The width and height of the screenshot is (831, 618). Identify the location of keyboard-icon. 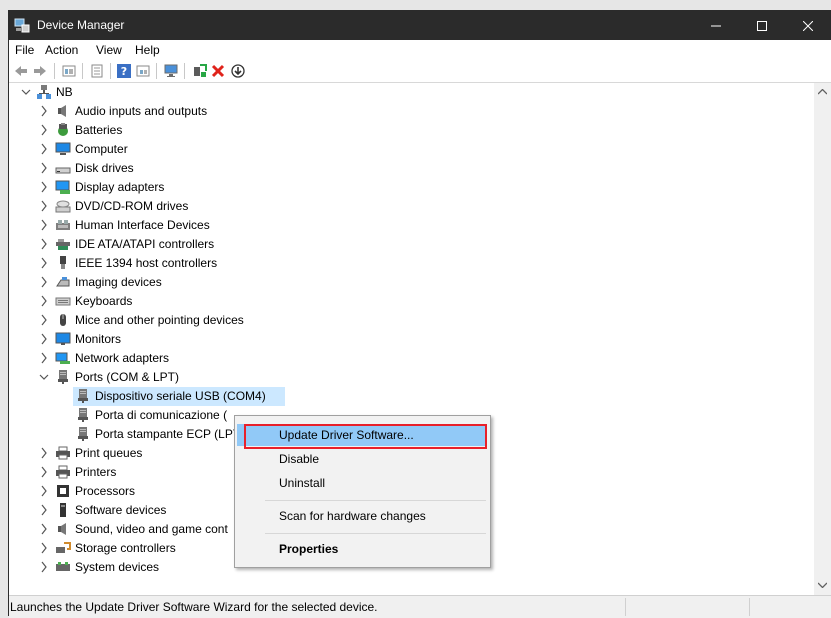
(63, 301).